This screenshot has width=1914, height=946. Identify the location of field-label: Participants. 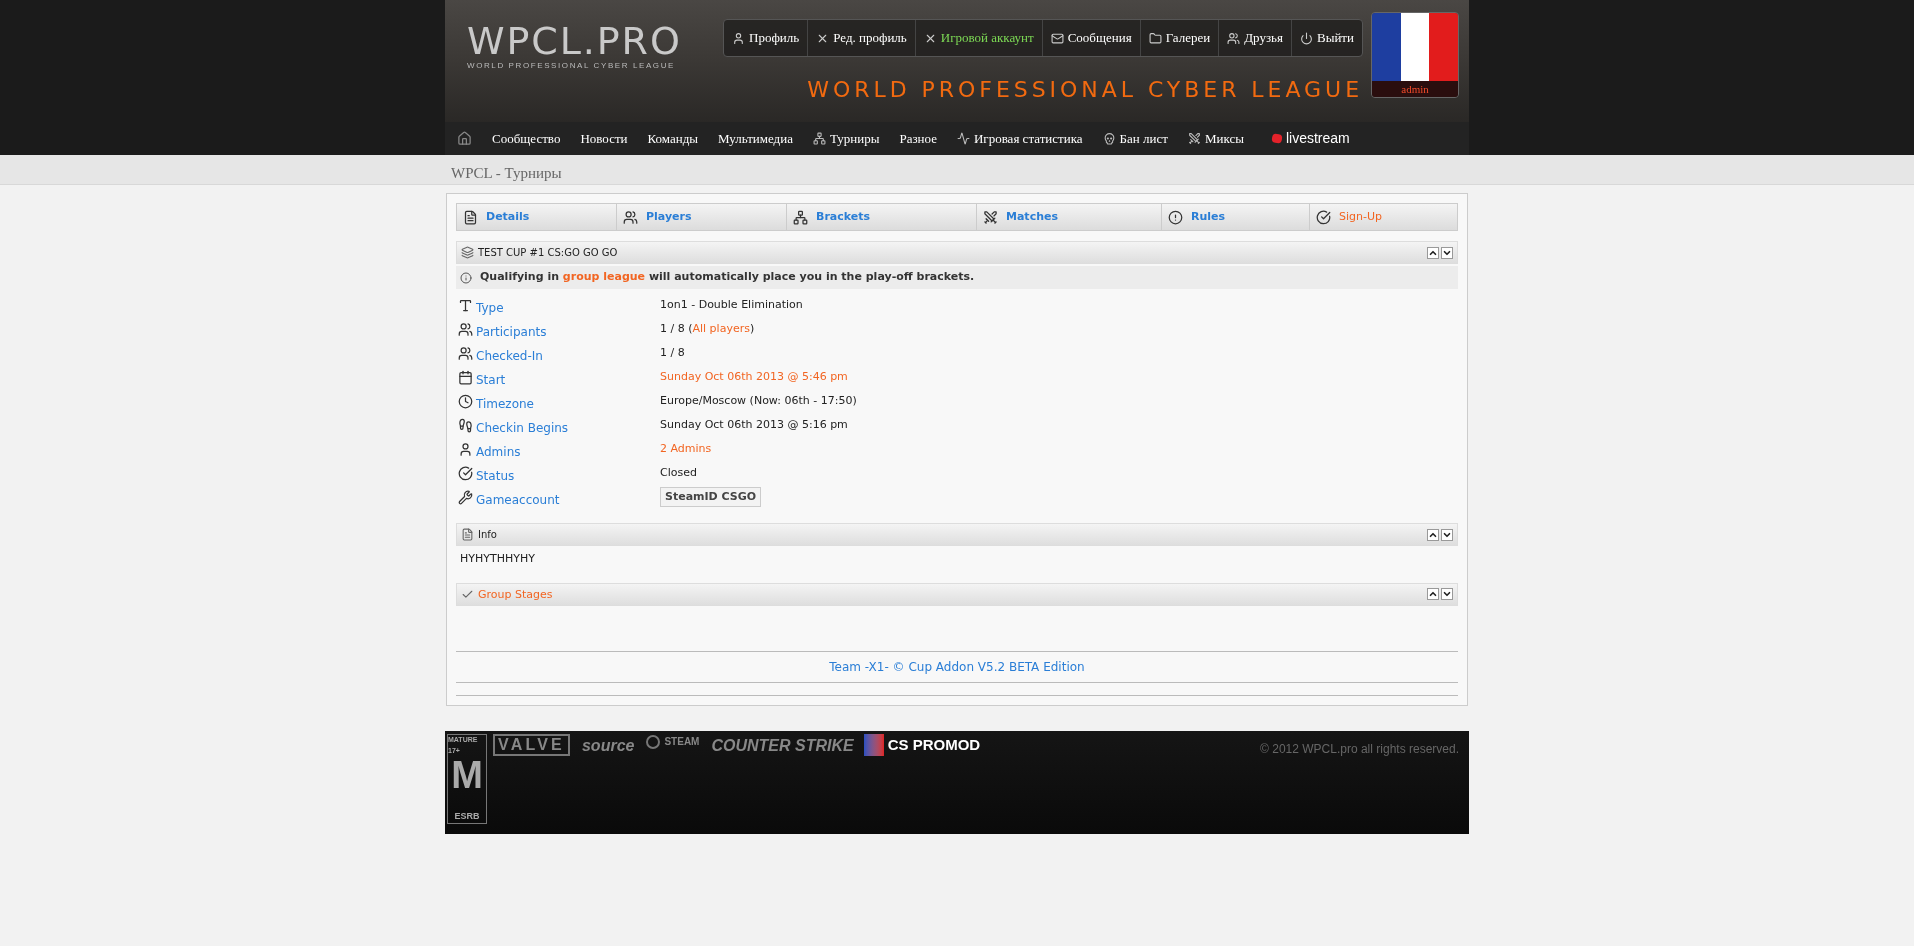
(511, 332).